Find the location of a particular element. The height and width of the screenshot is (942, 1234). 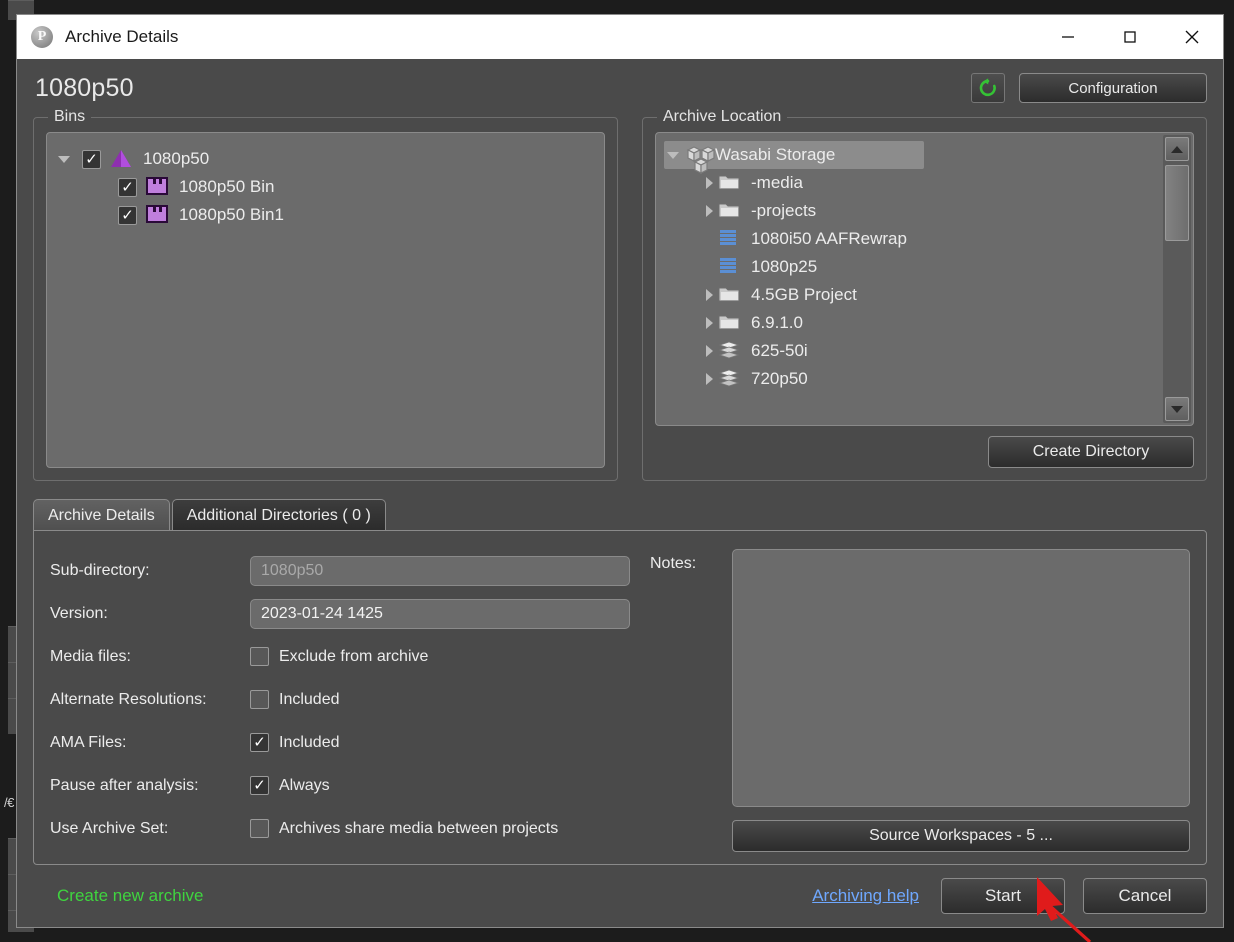

archive-location-tree-row-label: -media is located at coordinates (777, 182).